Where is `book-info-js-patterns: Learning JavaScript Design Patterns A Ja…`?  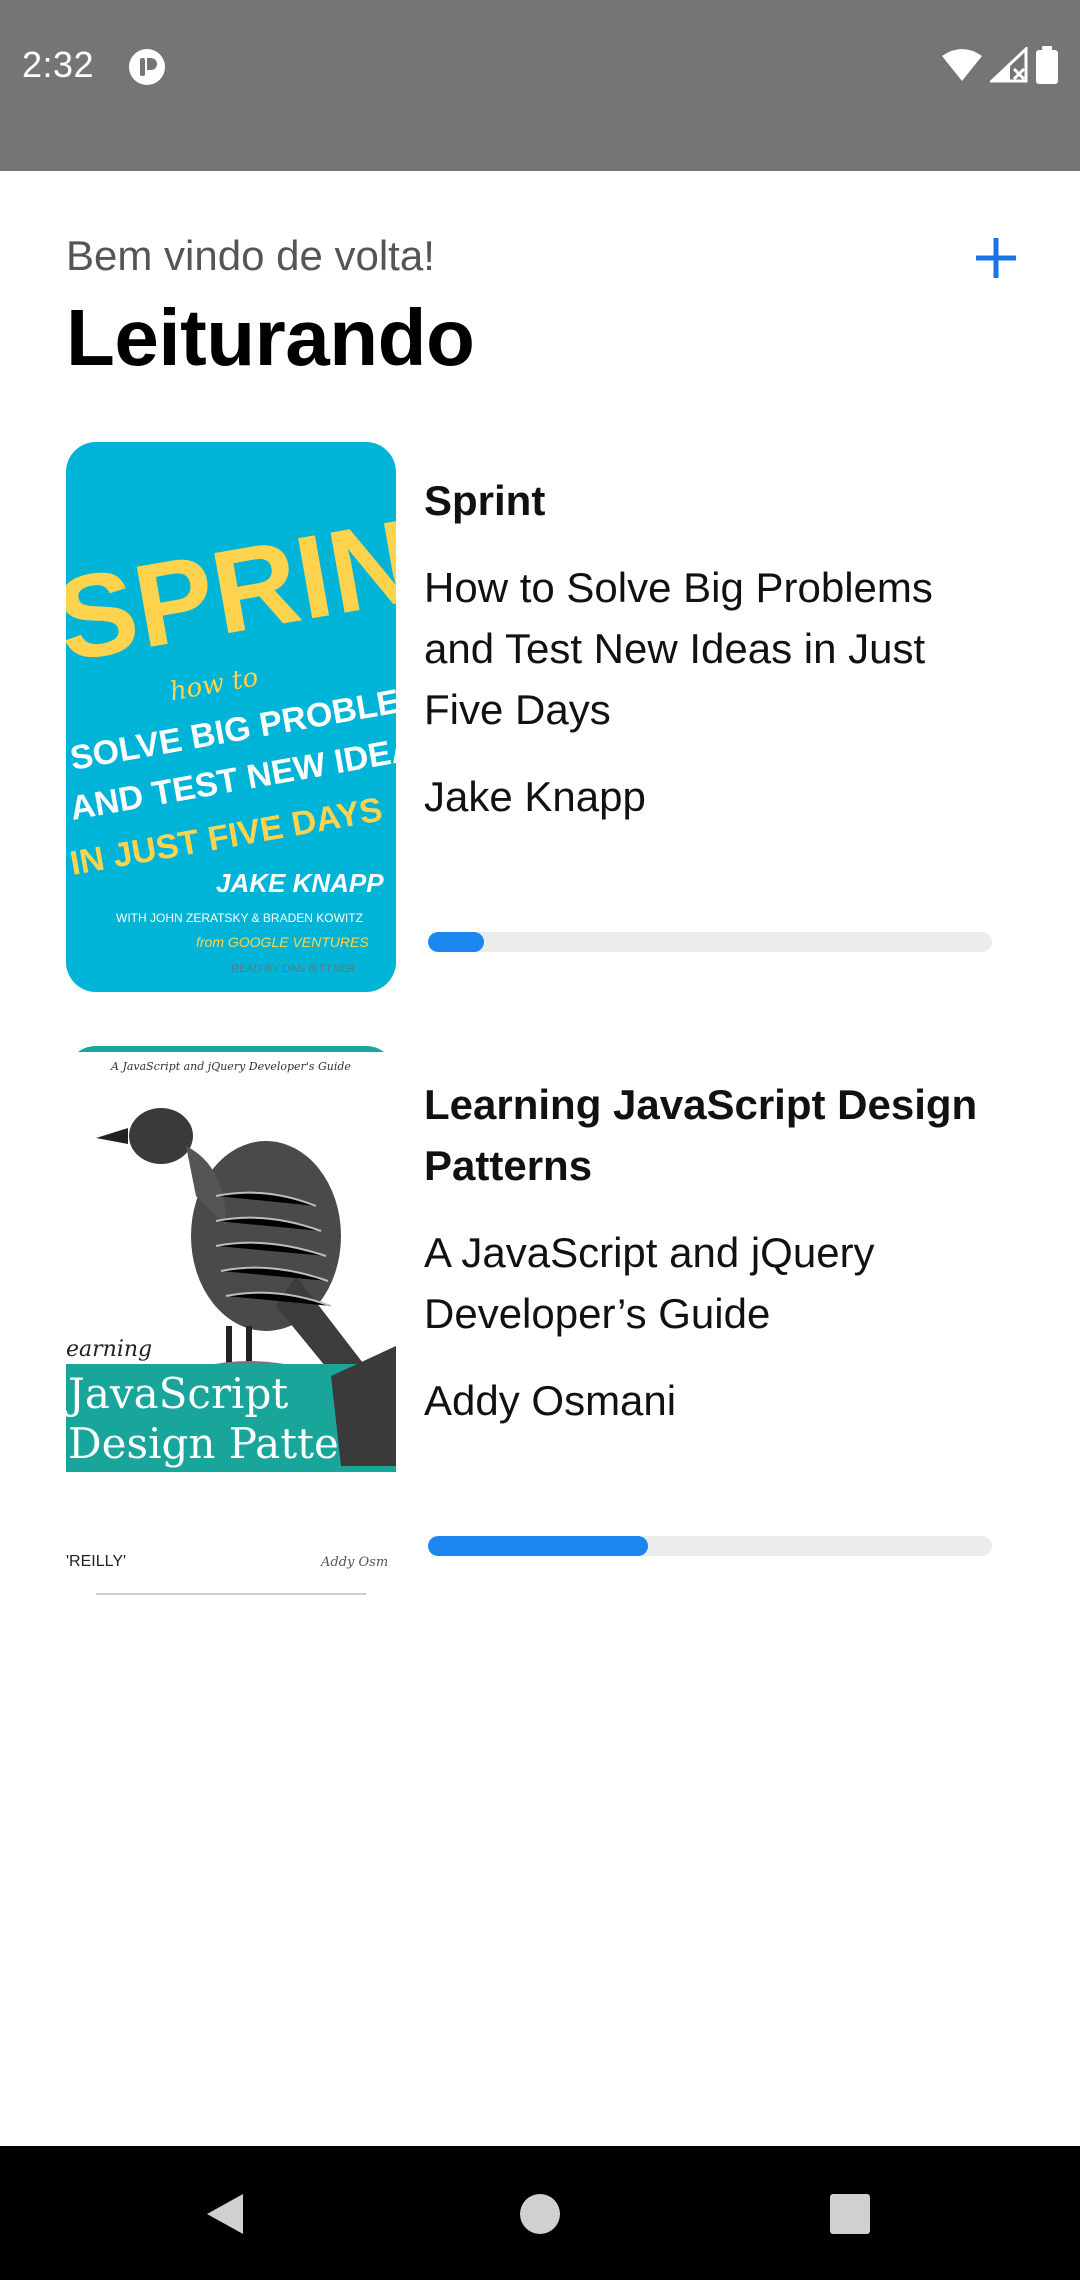 book-info-js-patterns: Learning JavaScript Design Patterns A Ja… is located at coordinates (719, 1252).